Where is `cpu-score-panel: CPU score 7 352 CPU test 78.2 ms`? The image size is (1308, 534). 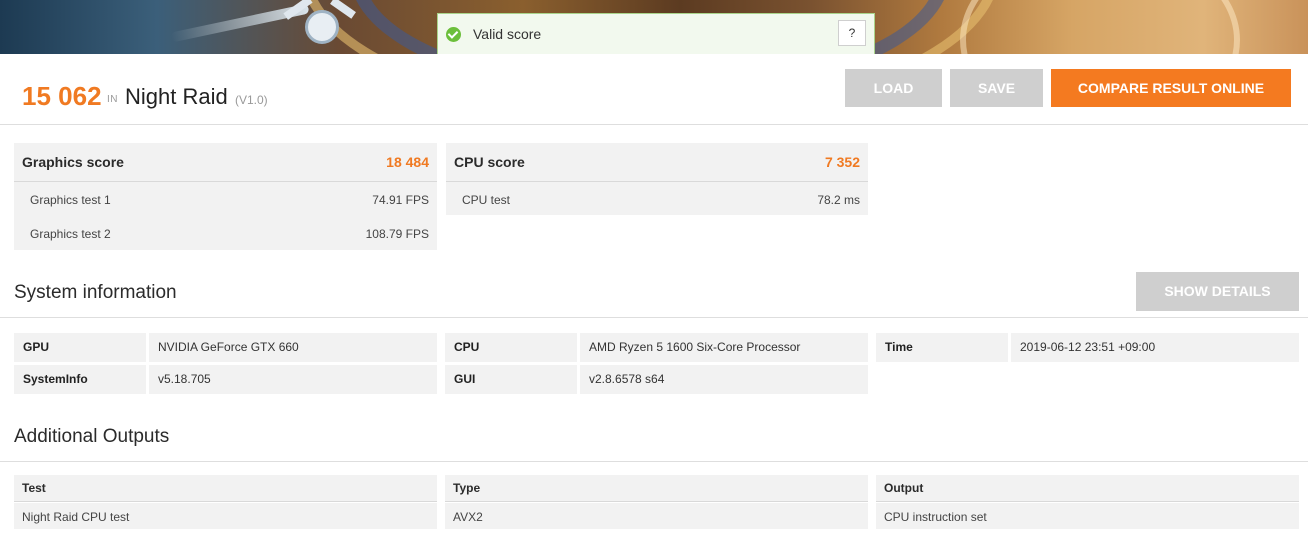 cpu-score-panel: CPU score 7 352 CPU test 78.2 ms is located at coordinates (657, 179).